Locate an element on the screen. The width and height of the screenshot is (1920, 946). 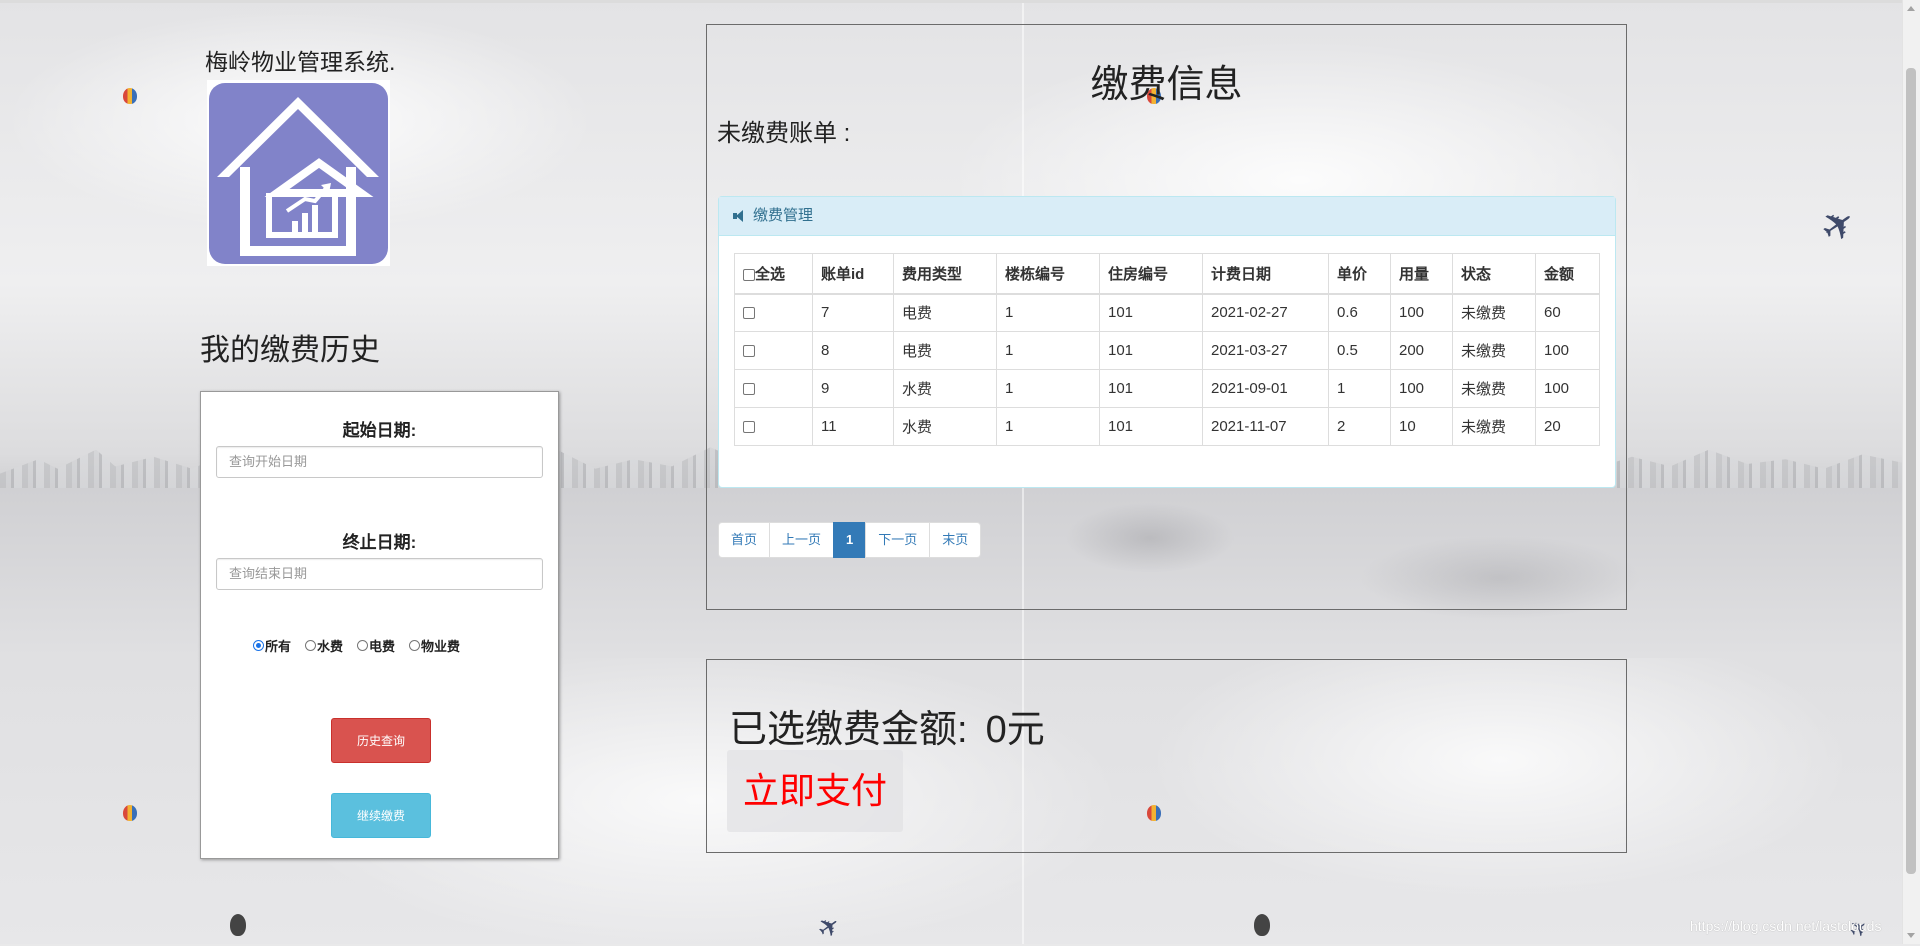
column-header: 住房编号 is located at coordinates (1151, 274).